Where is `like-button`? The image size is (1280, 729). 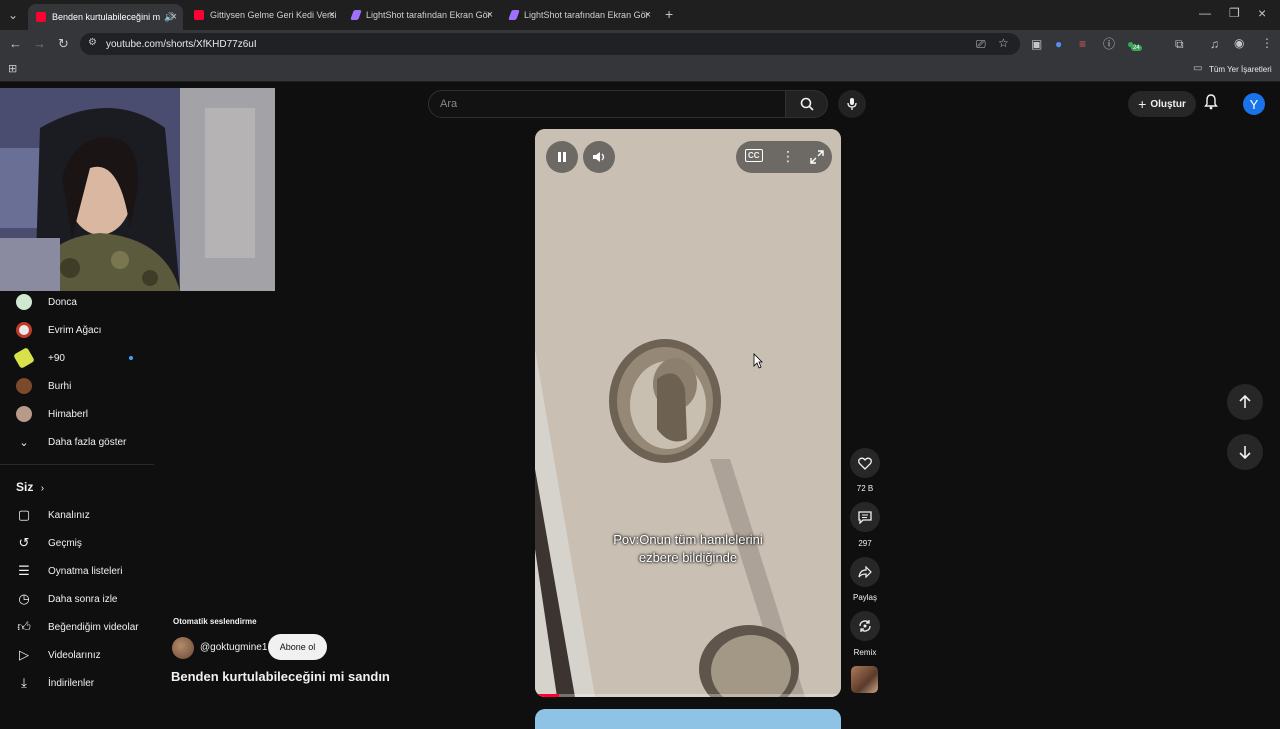 like-button is located at coordinates (865, 463).